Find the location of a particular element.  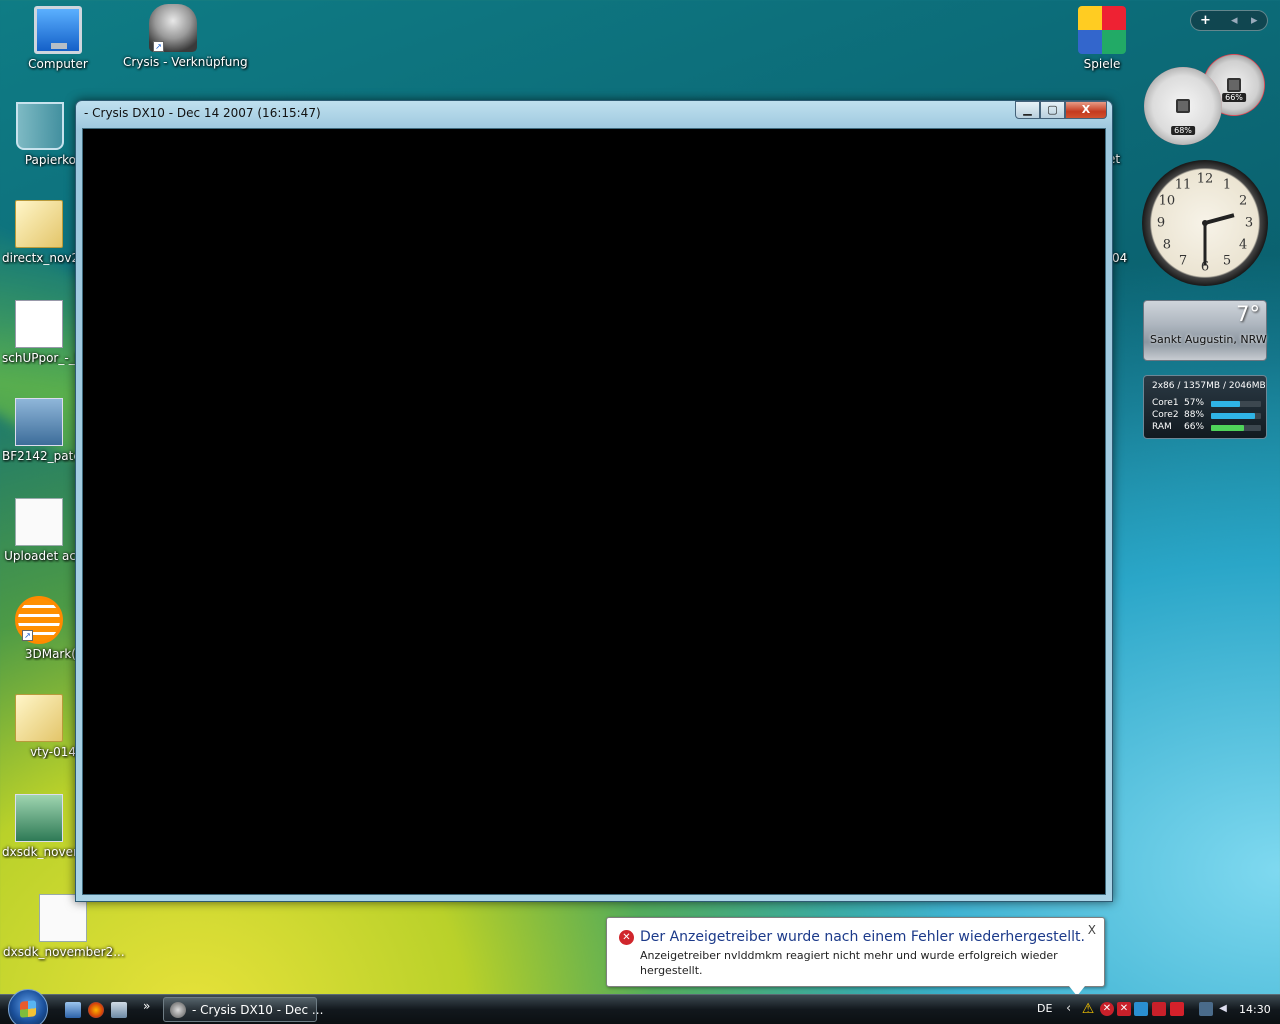

volume-icon: ◀ is located at coordinates (1223, 1009).